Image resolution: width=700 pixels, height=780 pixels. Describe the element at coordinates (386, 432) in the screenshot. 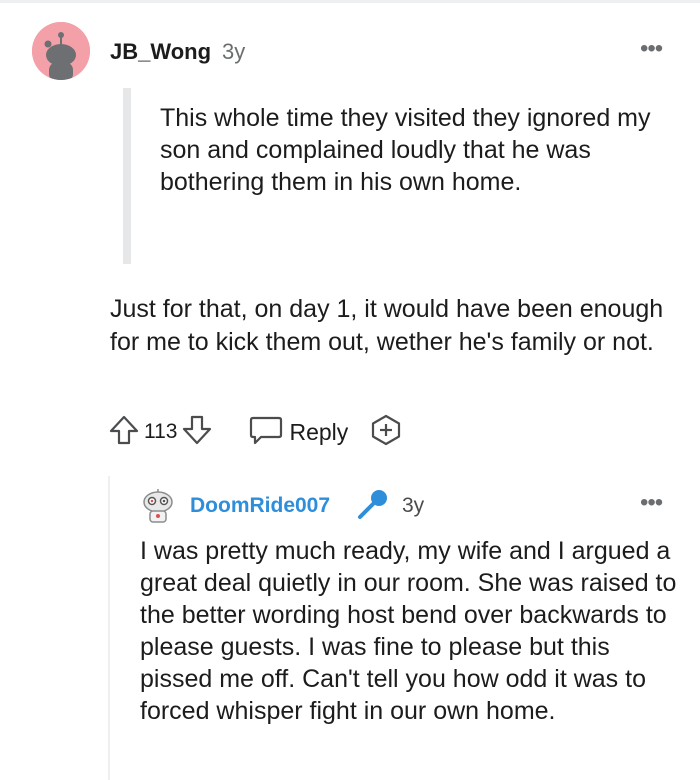

I see `award-plus-icon` at that location.